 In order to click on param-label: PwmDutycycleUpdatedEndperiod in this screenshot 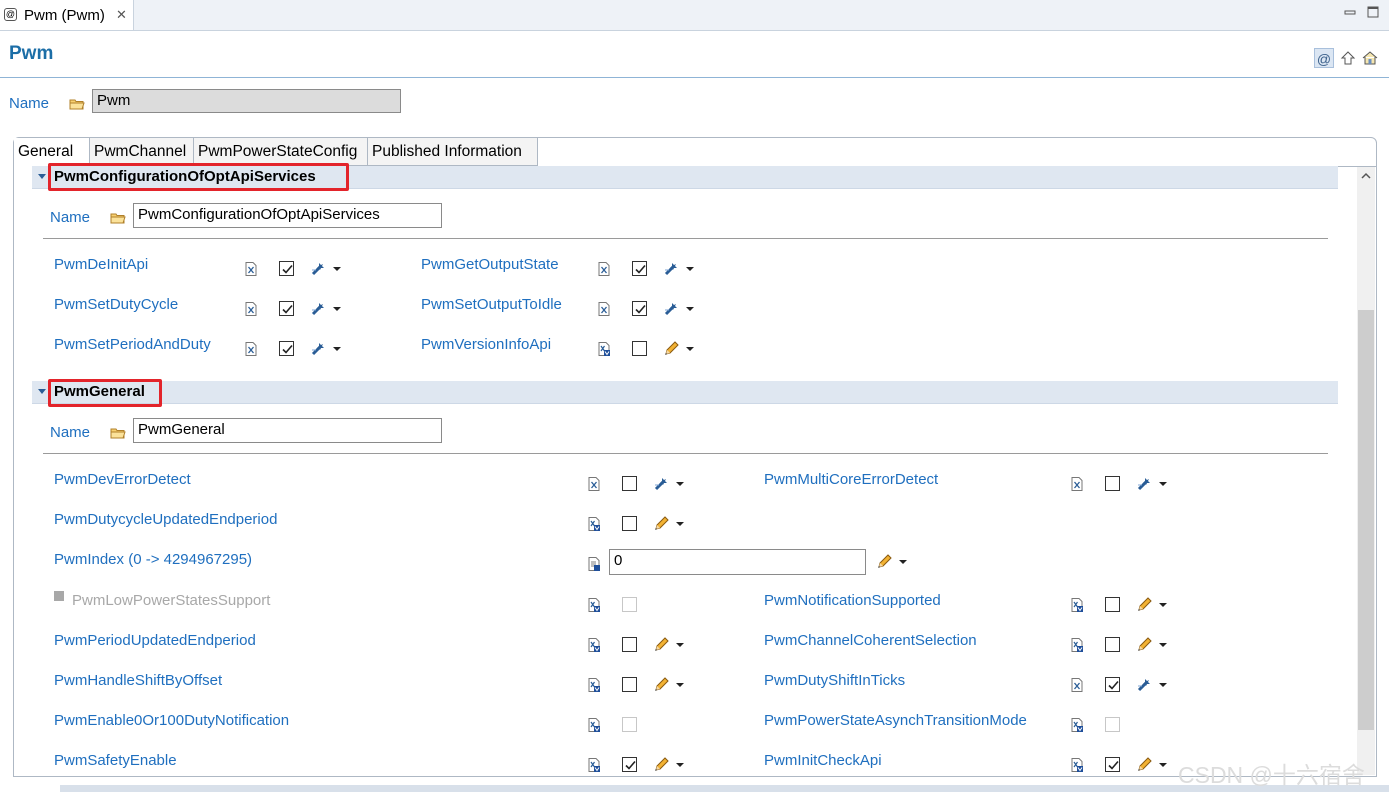, I will do `click(166, 519)`.